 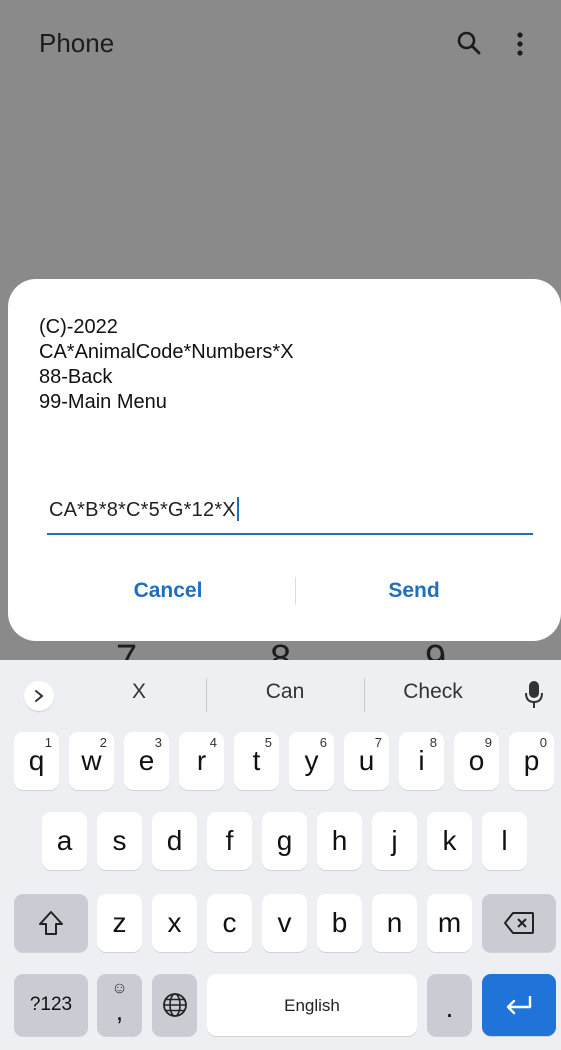 What do you see at coordinates (285, 692) in the screenshot?
I see `suggestion-2: Can` at bounding box center [285, 692].